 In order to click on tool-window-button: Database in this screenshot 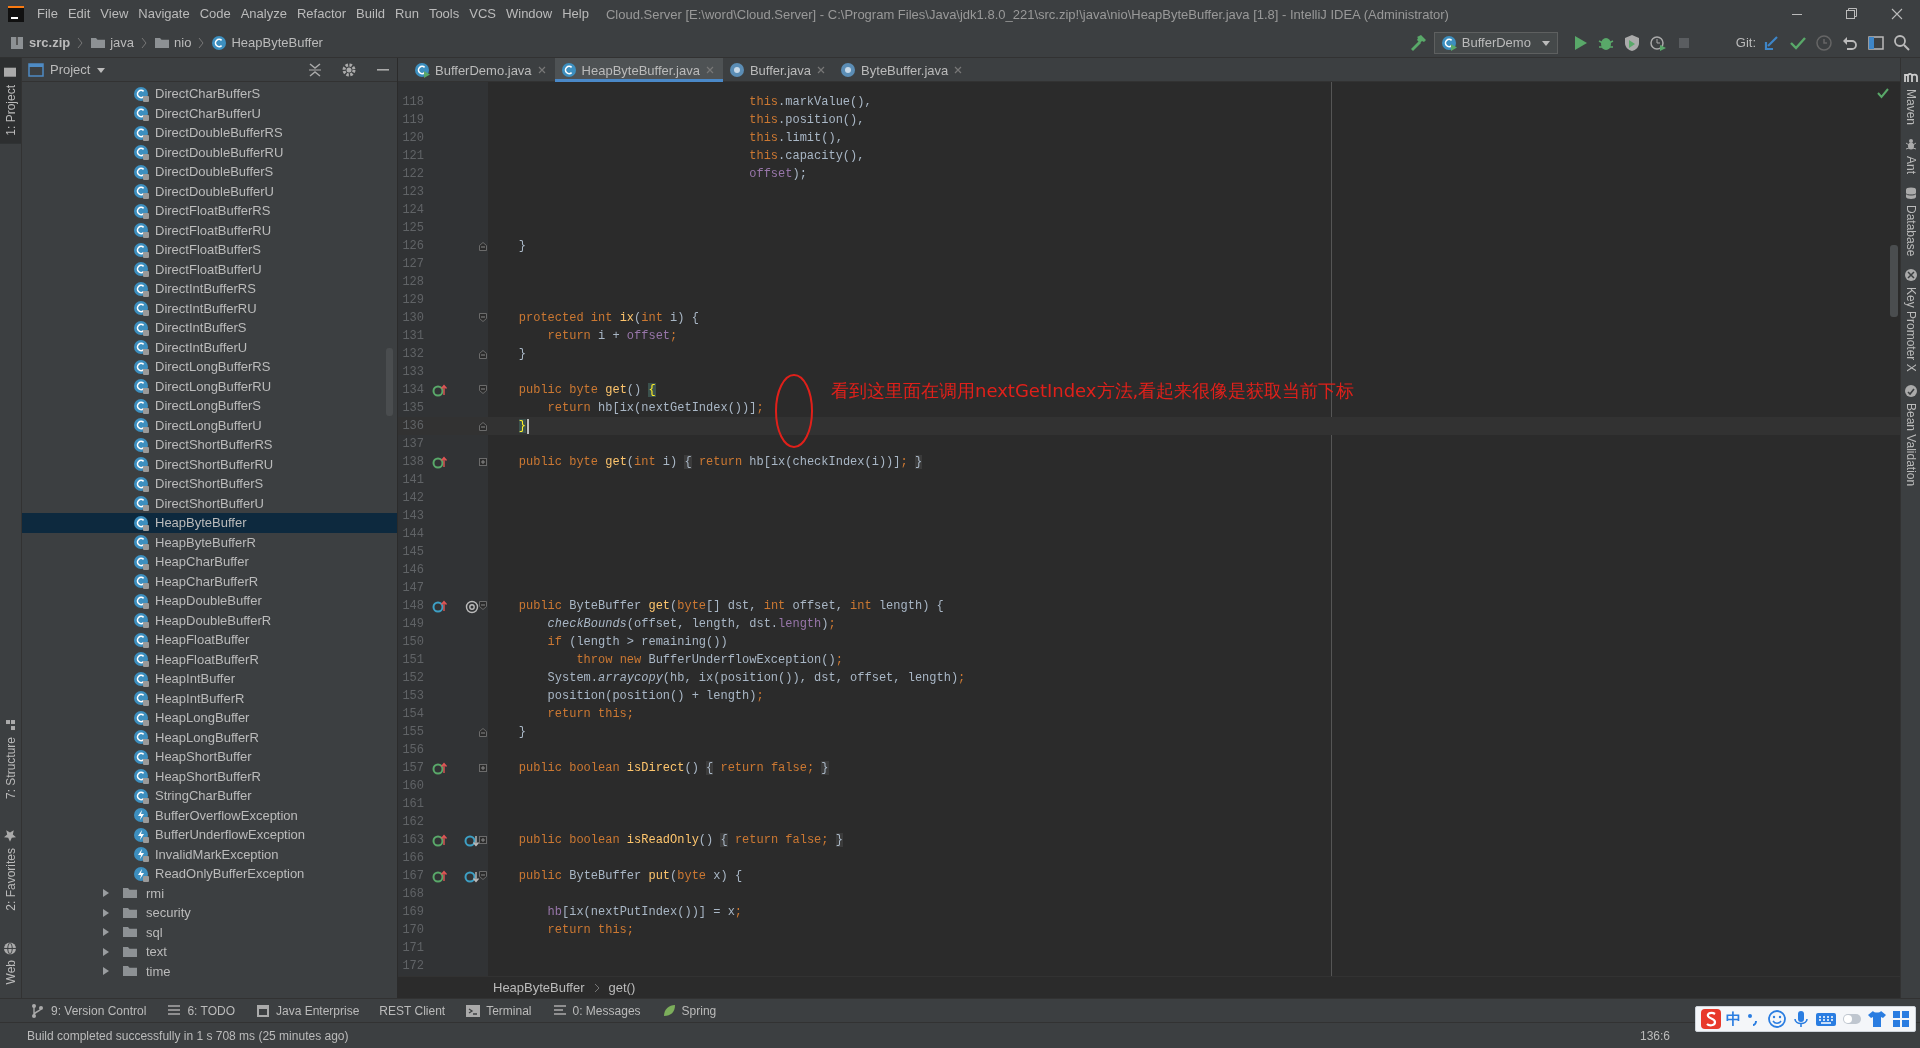, I will do `click(1910, 221)`.